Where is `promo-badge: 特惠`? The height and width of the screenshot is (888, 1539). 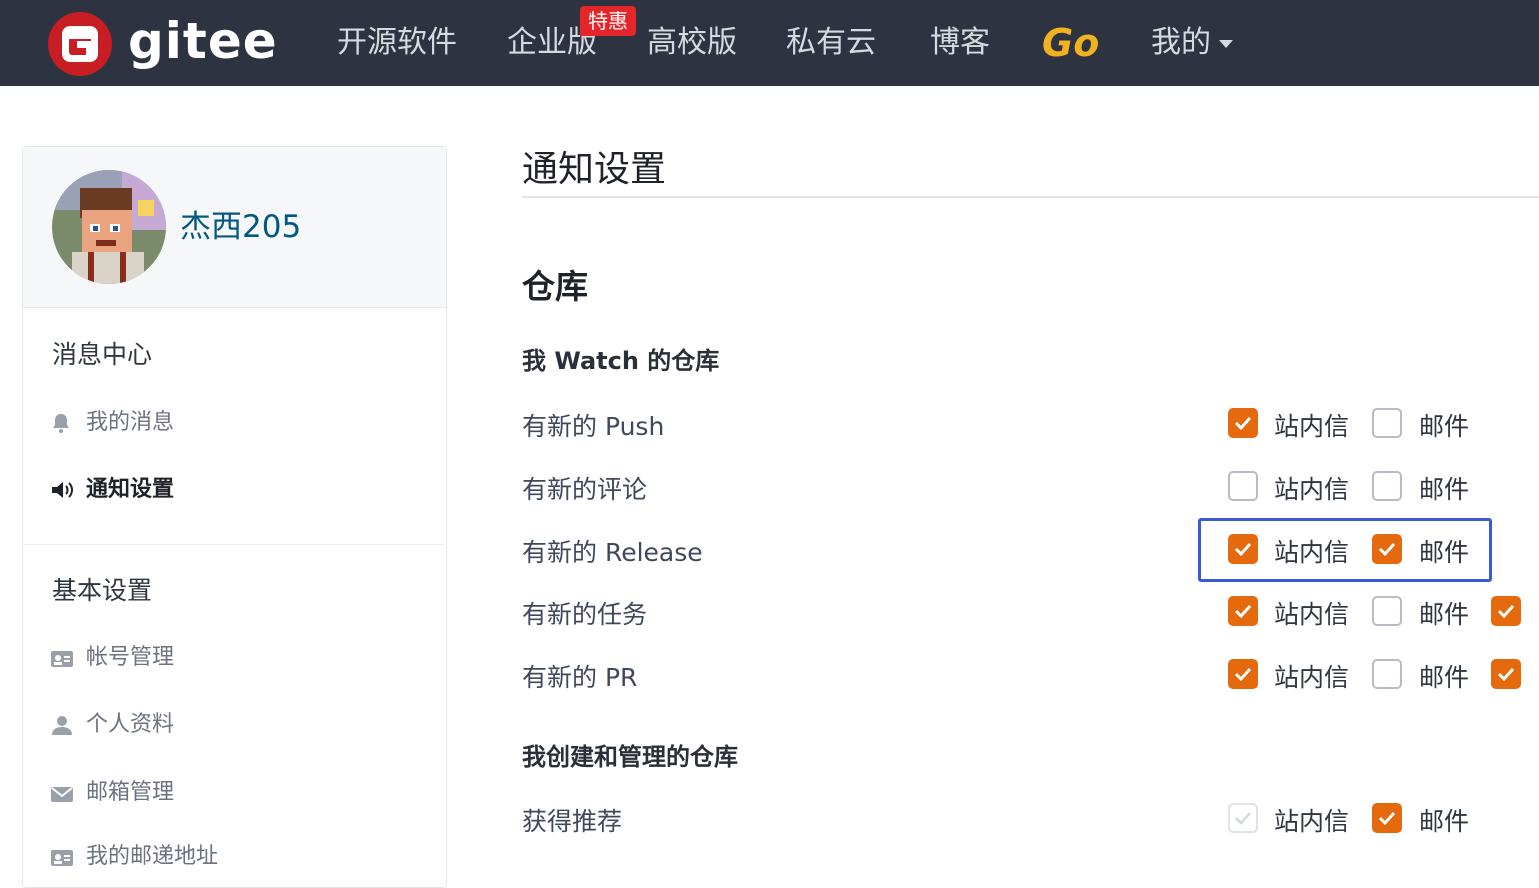
promo-badge: 特惠 is located at coordinates (608, 21).